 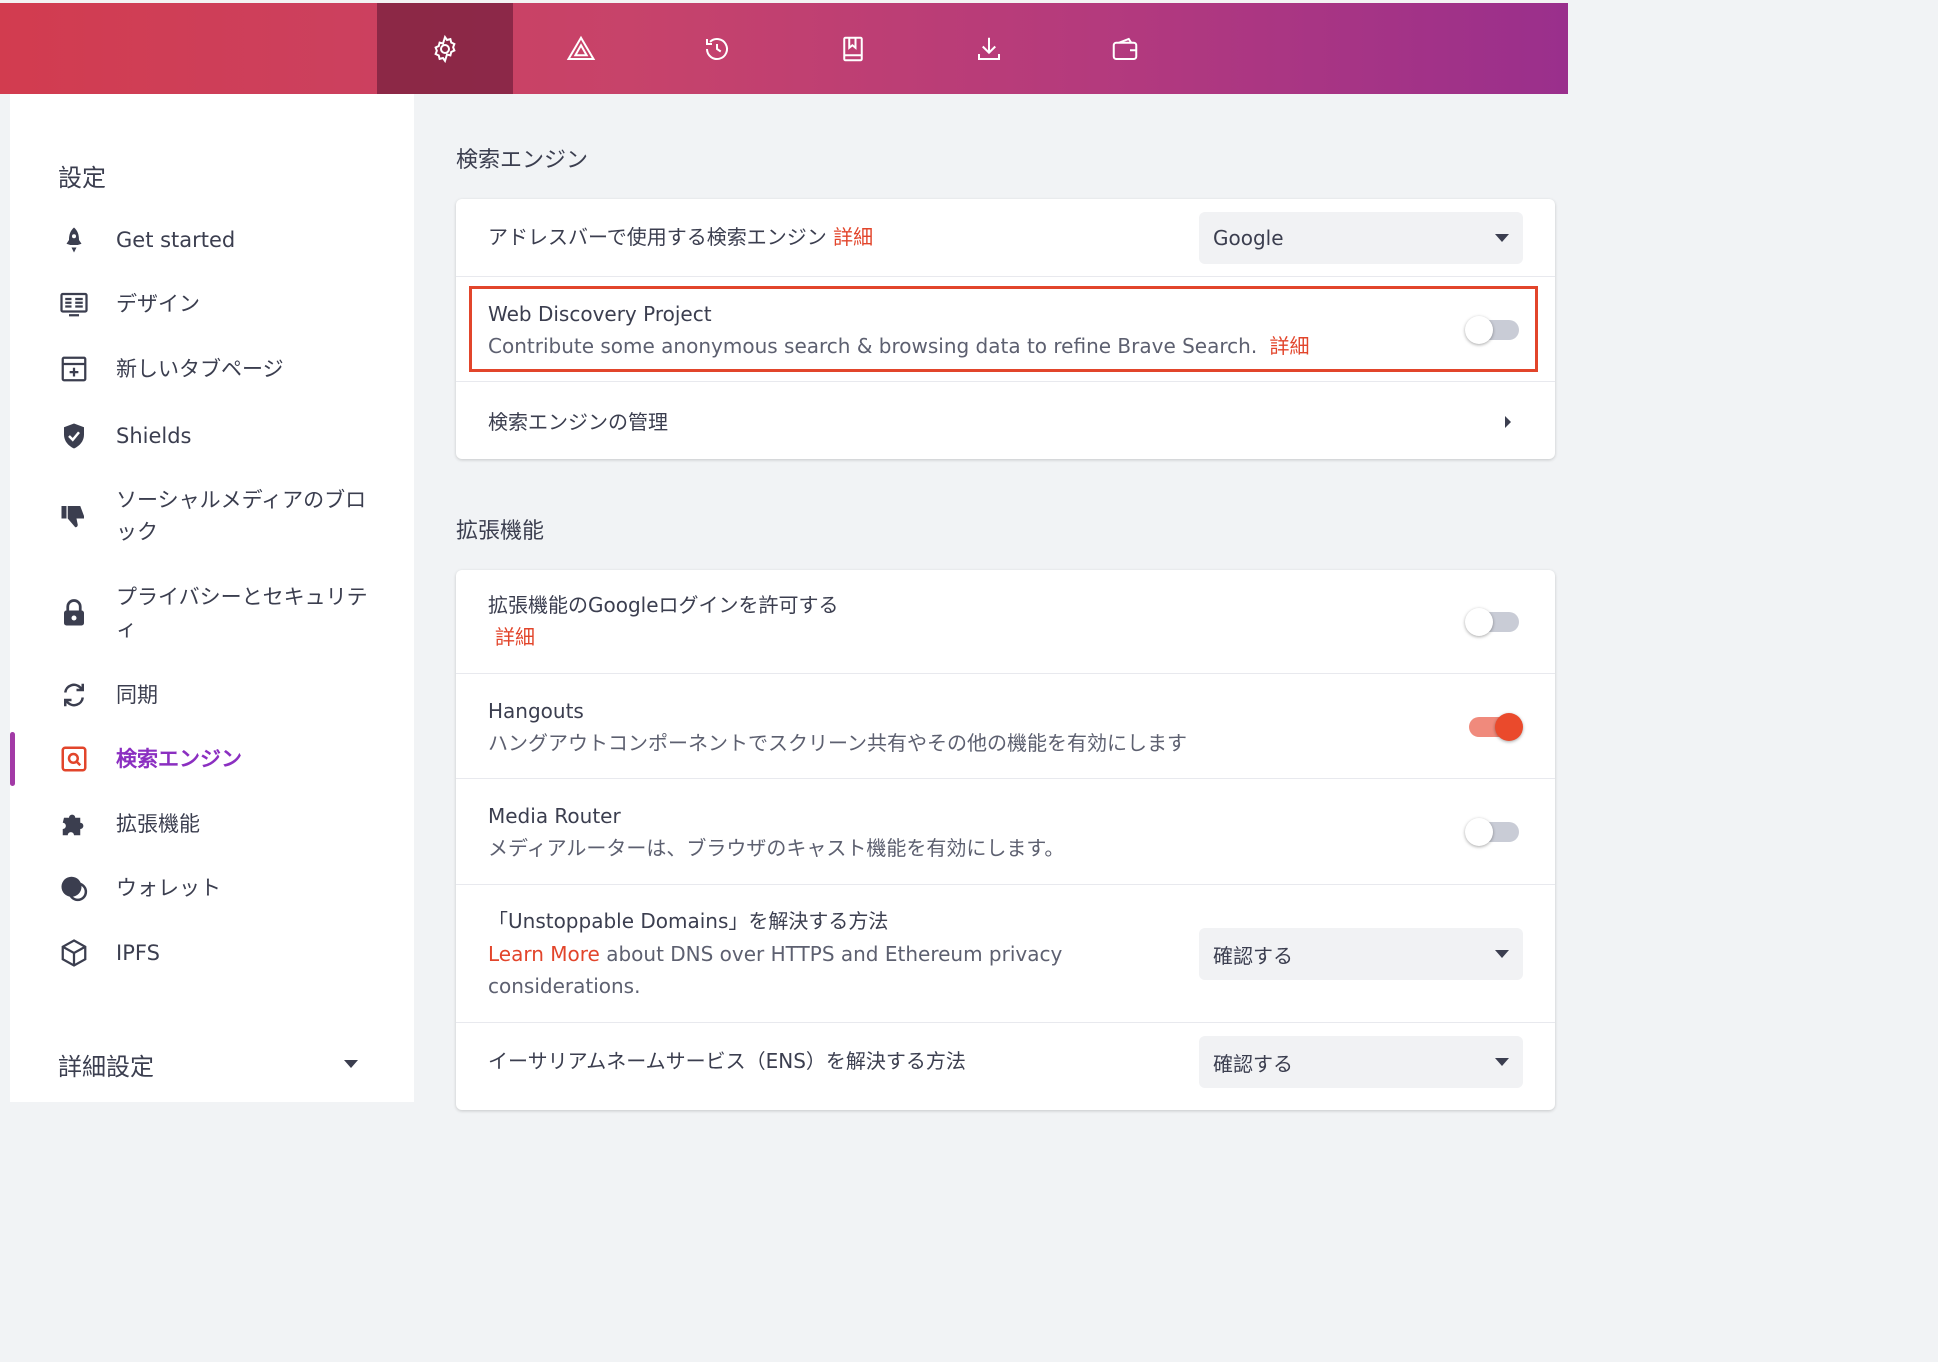 I want to click on top-toolbar, so click(x=784, y=47).